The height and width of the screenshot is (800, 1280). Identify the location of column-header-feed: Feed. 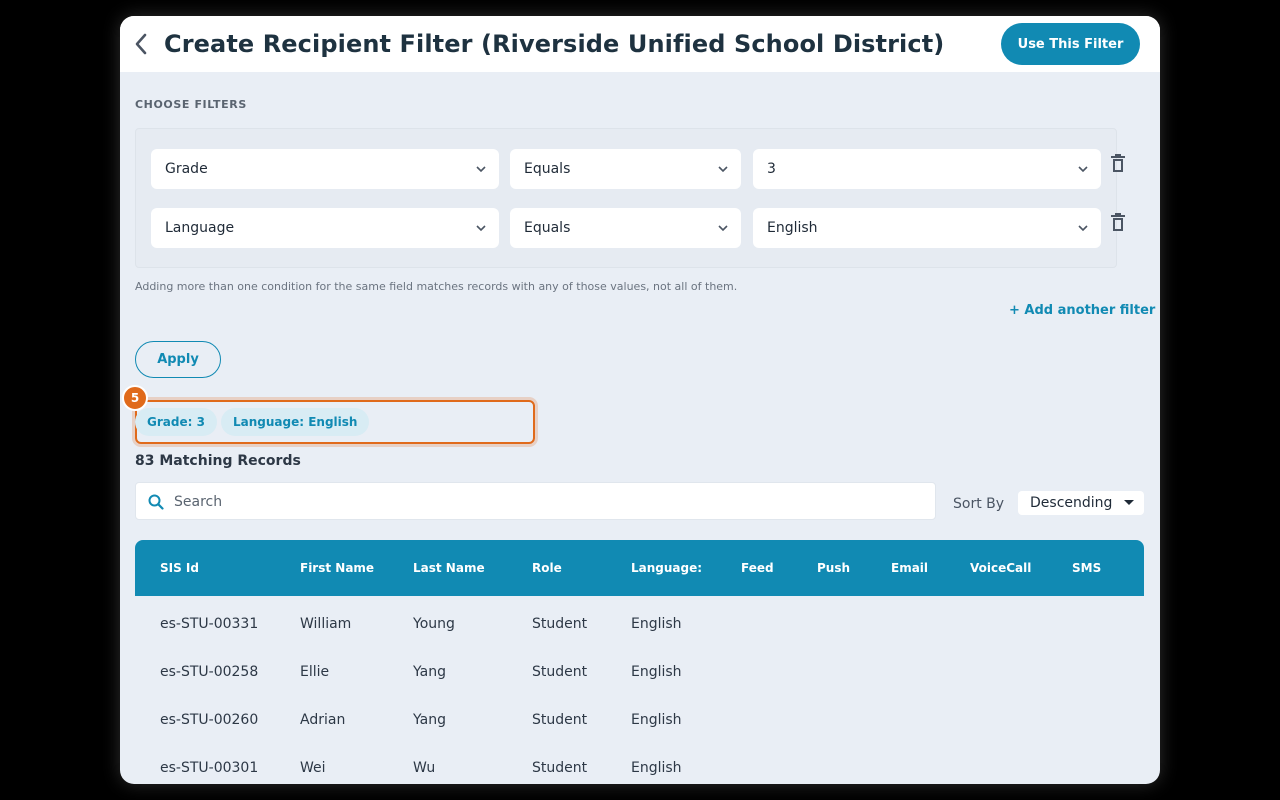
(757, 568).